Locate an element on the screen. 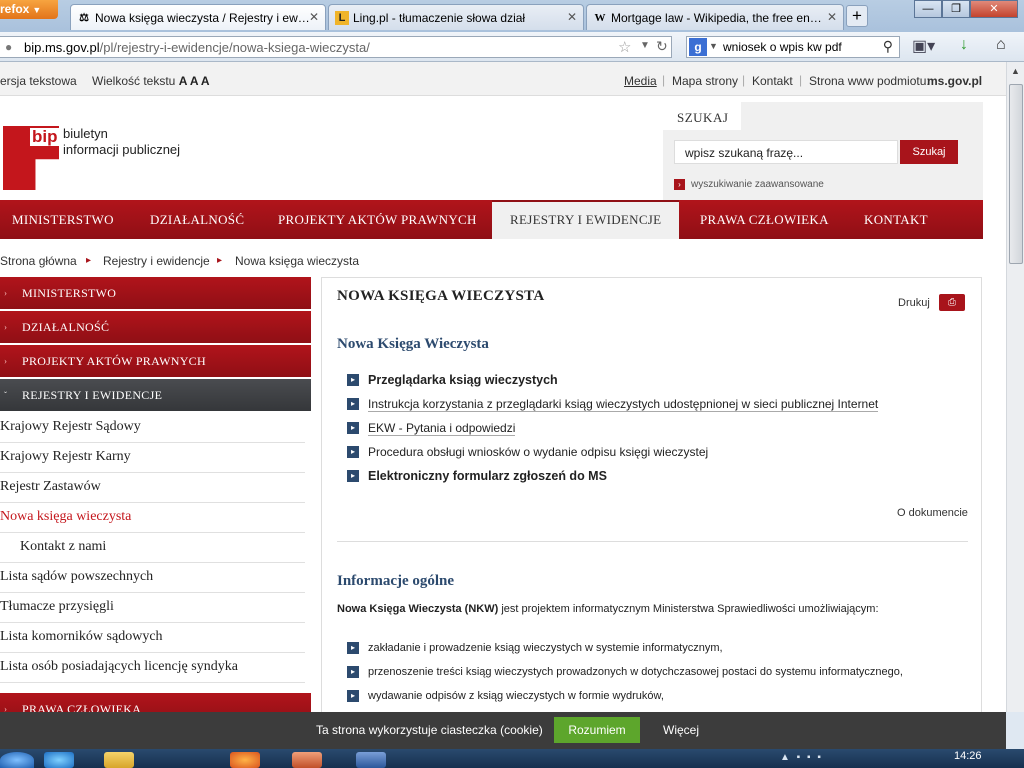  firefox-taskbar-icon is located at coordinates (245, 760).